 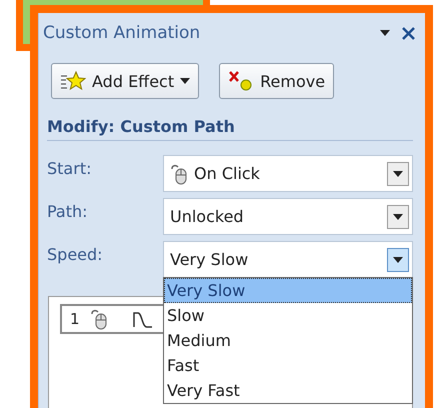 I want to click on field-label: Path:, so click(x=68, y=211).